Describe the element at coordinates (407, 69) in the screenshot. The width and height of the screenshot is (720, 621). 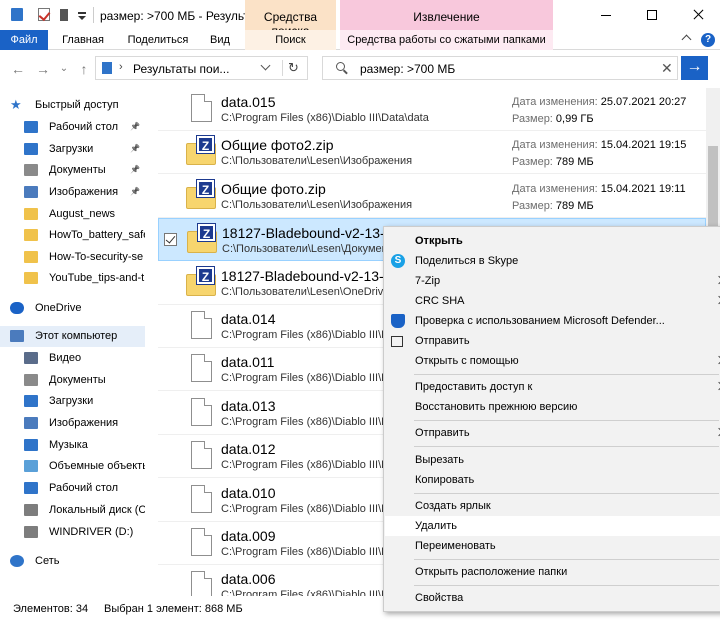
I see `search-input: размер: >700 МБ` at that location.